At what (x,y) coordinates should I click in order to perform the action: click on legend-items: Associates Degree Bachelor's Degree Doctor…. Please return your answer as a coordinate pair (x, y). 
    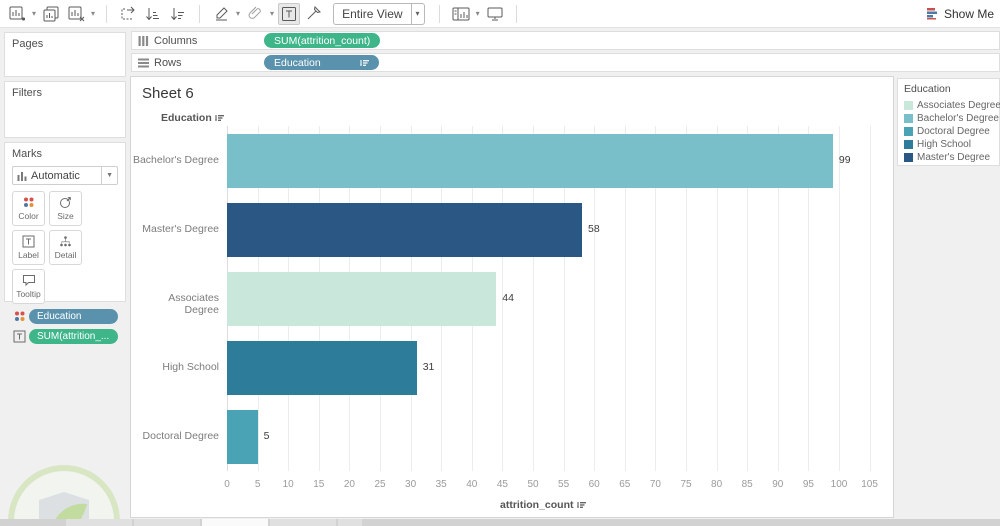
    Looking at the image, I should click on (952, 131).